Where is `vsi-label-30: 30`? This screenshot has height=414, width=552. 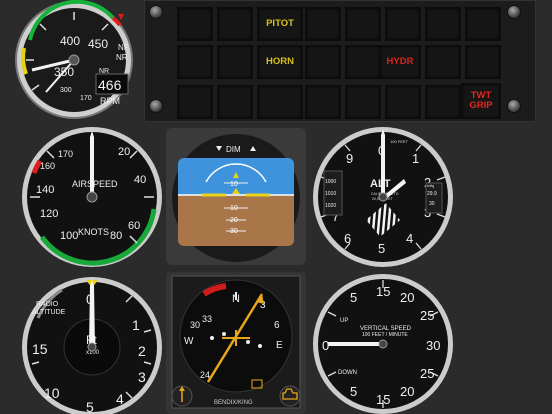 vsi-label-30: 30 is located at coordinates (433, 345).